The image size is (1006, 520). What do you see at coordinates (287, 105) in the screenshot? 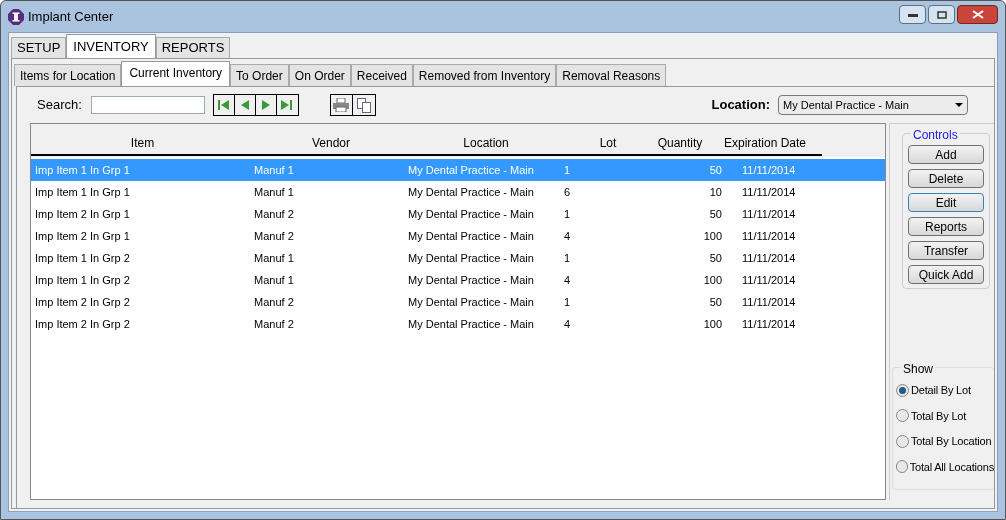
I see `last-icon` at bounding box center [287, 105].